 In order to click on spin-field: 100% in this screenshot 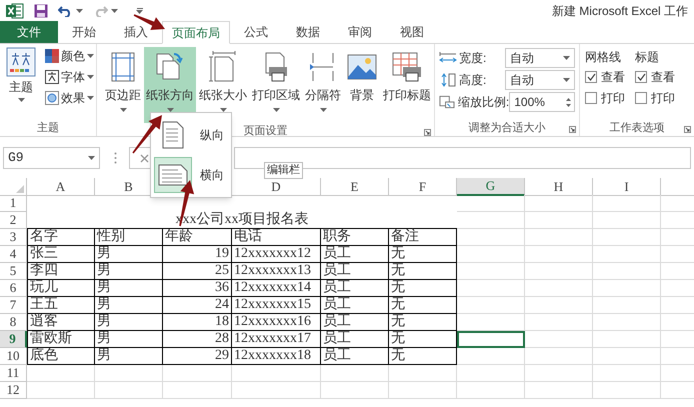, I will do `click(542, 102)`.